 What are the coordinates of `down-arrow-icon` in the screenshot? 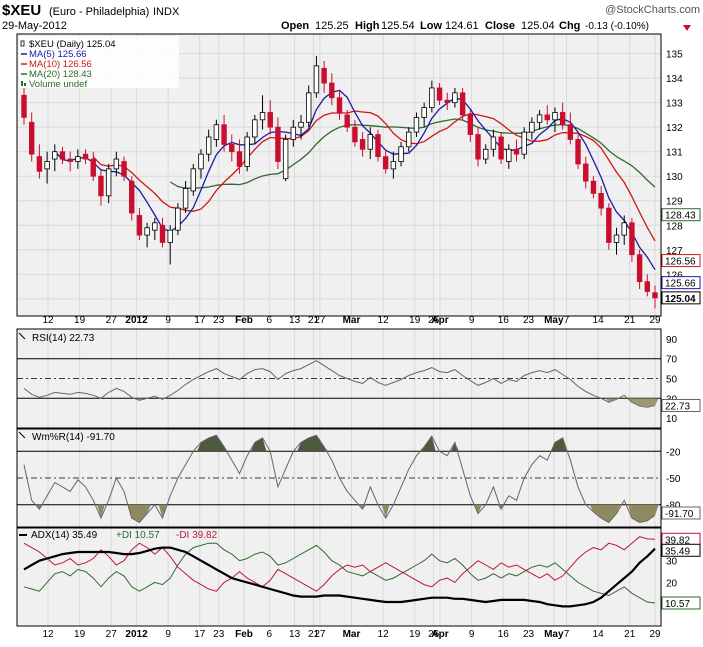 It's located at (687, 28).